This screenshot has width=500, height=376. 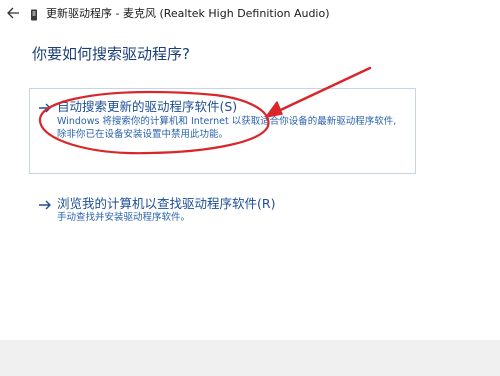 What do you see at coordinates (250, 358) in the screenshot?
I see `dialog-footer` at bounding box center [250, 358].